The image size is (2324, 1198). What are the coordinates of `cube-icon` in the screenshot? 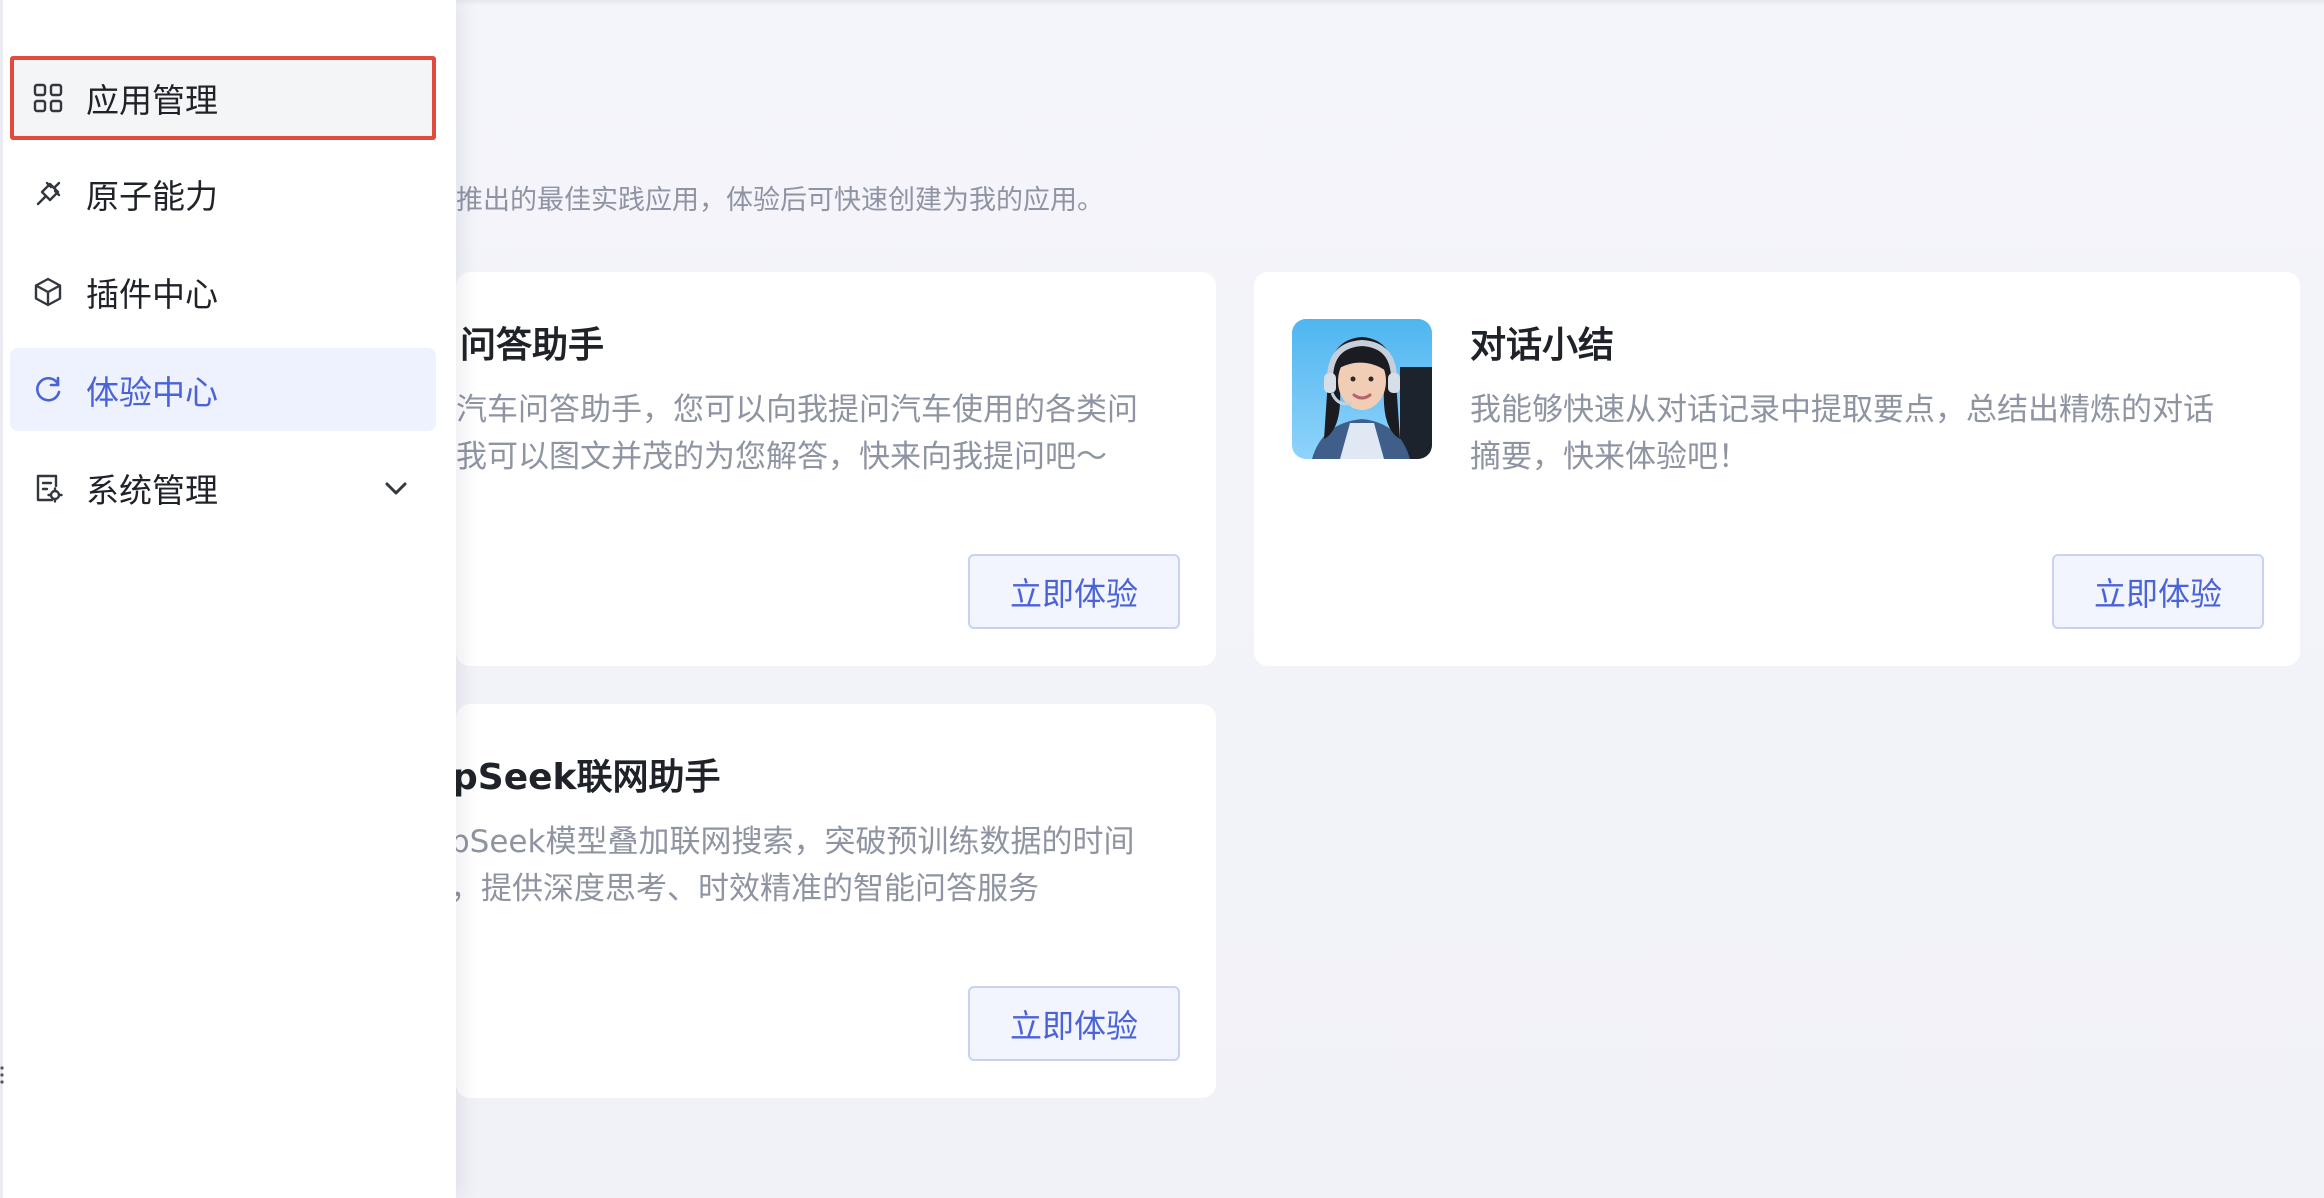 It's located at (48, 292).